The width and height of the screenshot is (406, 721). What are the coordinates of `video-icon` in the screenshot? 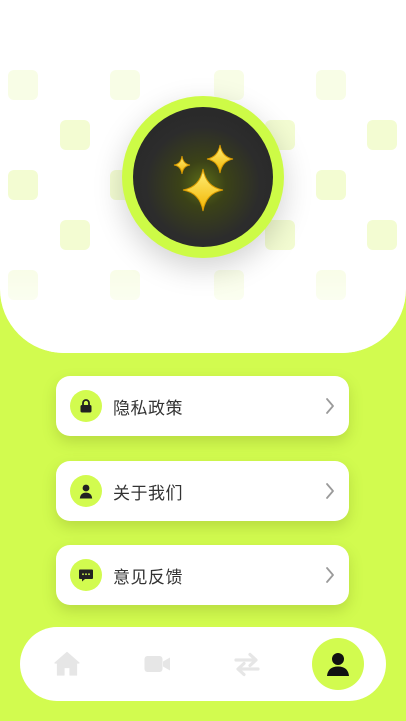 It's located at (157, 664).